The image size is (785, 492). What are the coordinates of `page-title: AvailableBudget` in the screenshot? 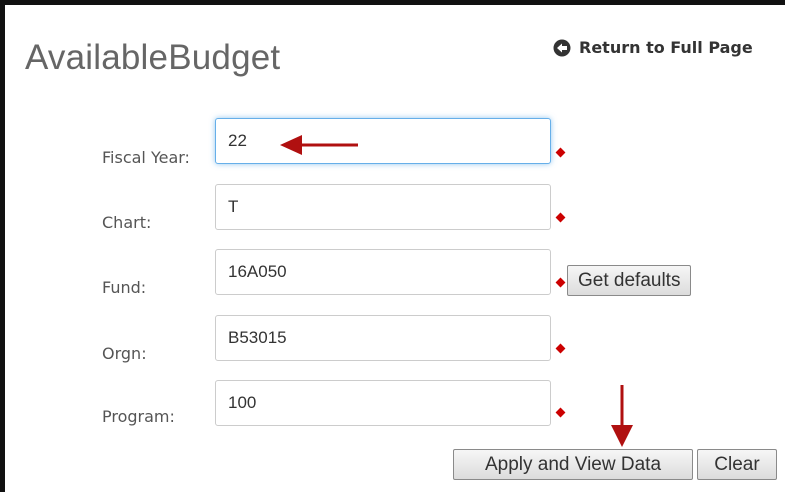 It's located at (153, 57).